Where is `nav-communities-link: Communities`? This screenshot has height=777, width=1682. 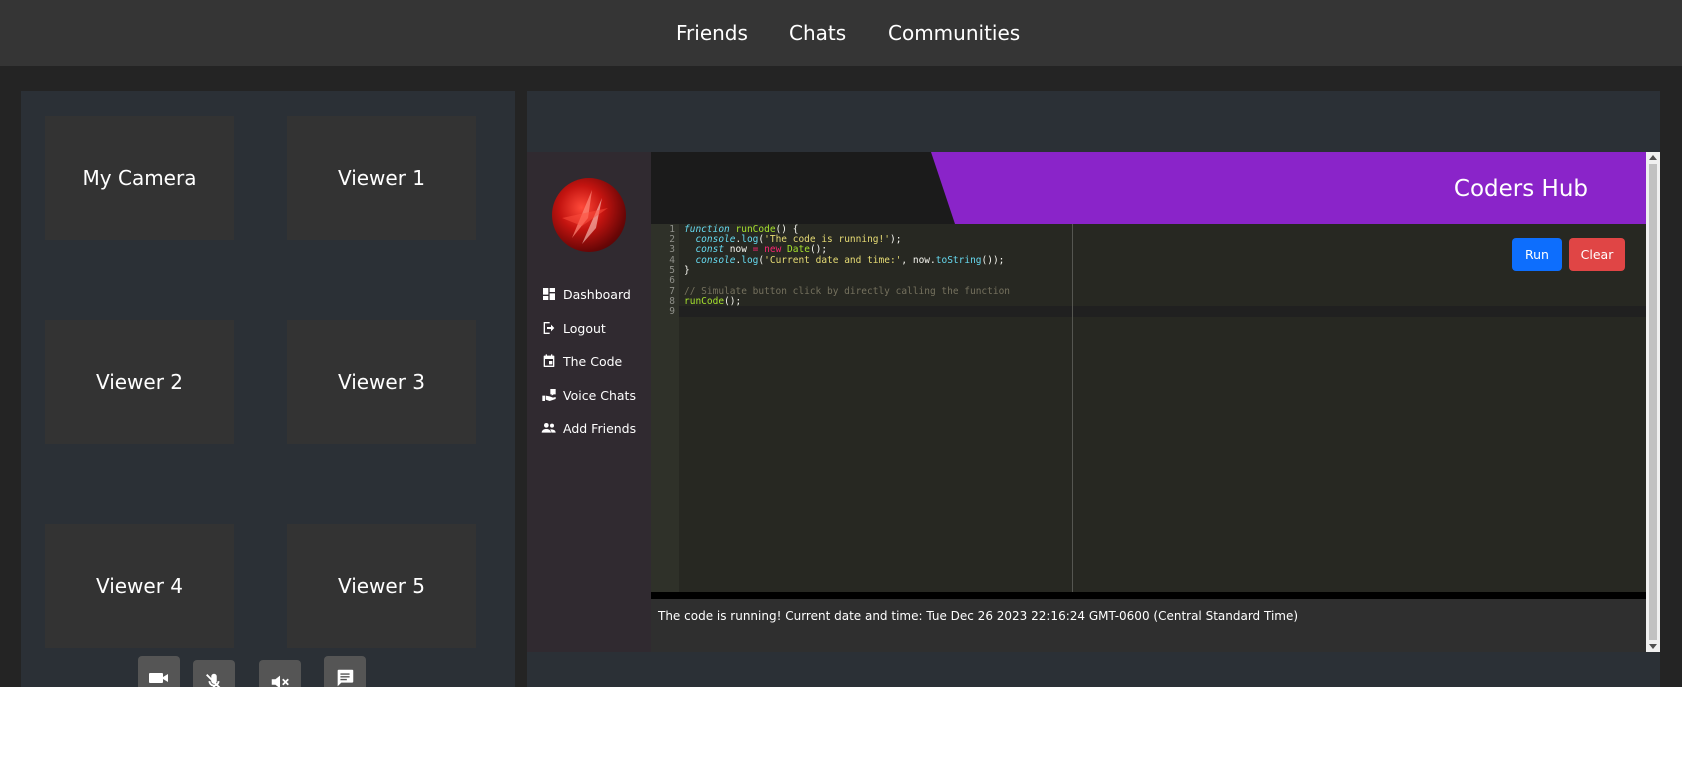
nav-communities-link: Communities is located at coordinates (954, 33).